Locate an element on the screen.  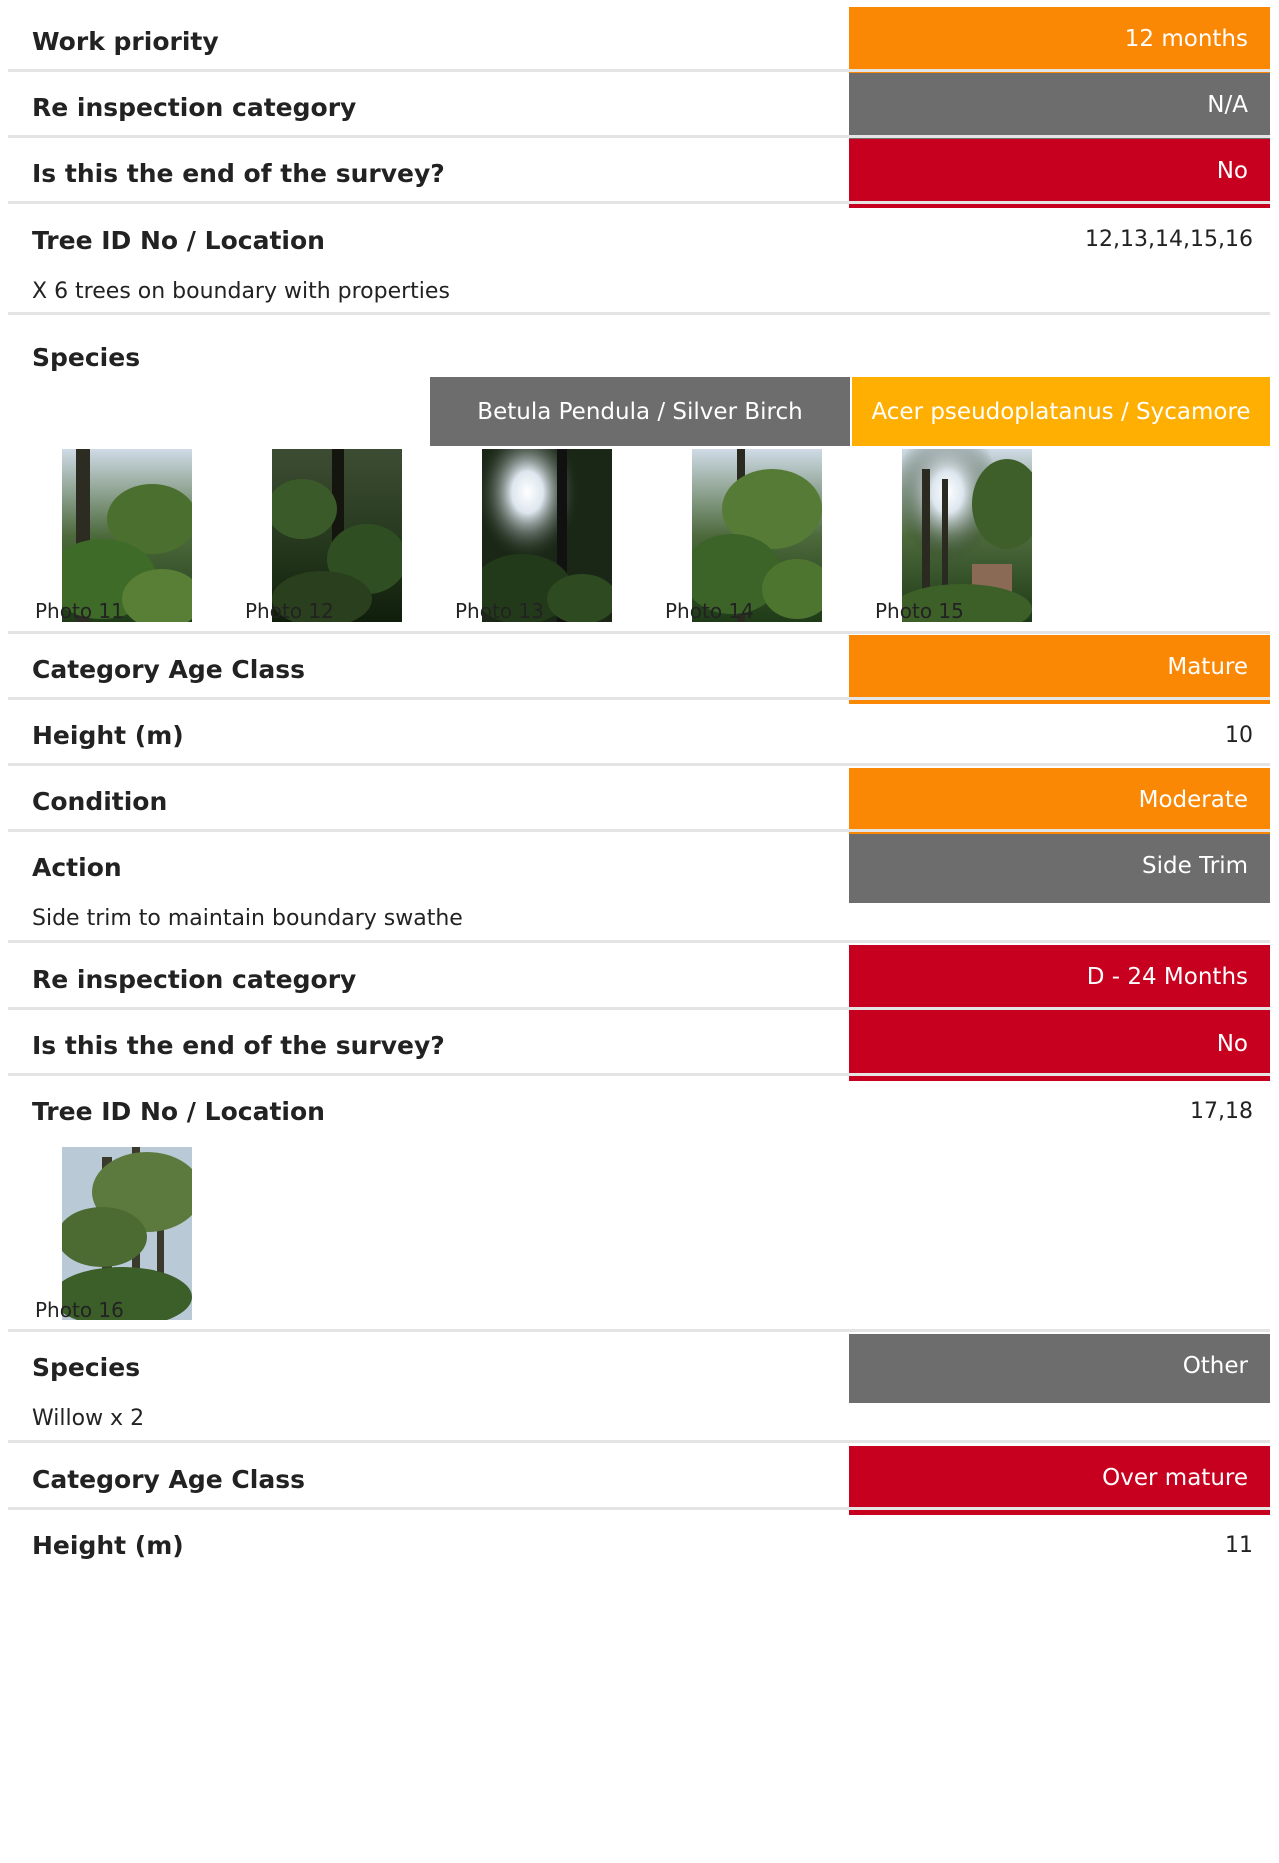
height-value: 10 is located at coordinates (1239, 735).